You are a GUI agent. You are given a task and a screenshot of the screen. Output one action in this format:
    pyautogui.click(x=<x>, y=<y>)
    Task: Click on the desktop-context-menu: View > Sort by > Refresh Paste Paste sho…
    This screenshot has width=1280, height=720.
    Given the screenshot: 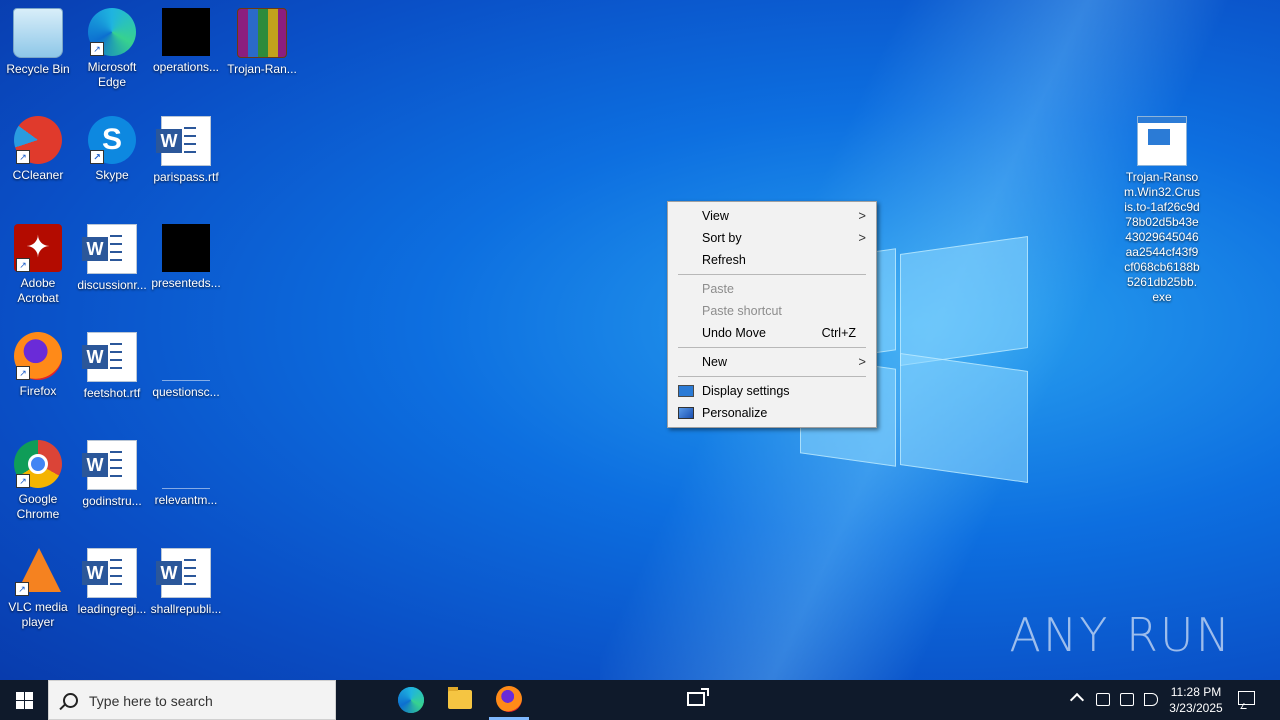 What is the action you would take?
    pyautogui.click(x=772, y=314)
    